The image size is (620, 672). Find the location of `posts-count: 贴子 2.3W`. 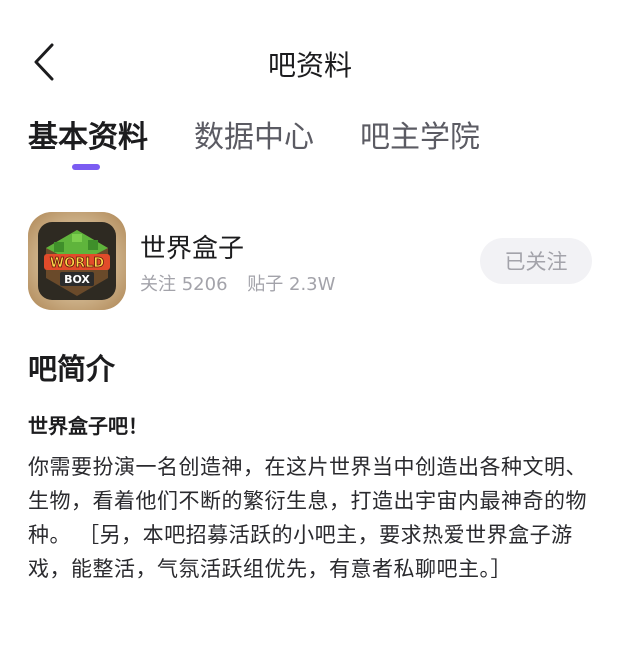

posts-count: 贴子 2.3W is located at coordinates (291, 284).